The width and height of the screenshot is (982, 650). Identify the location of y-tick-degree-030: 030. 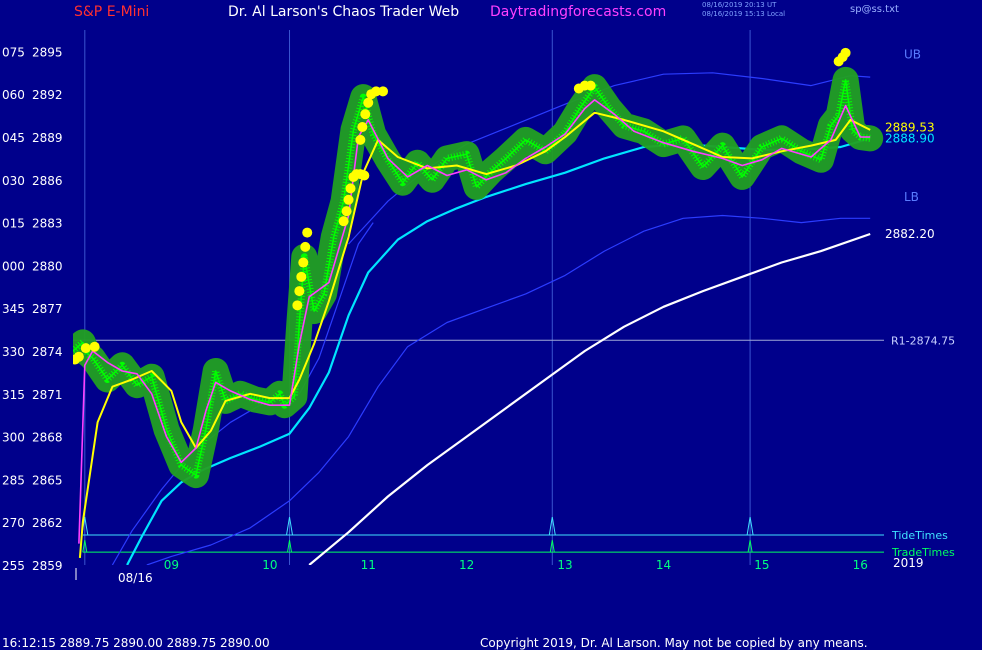
(13, 181).